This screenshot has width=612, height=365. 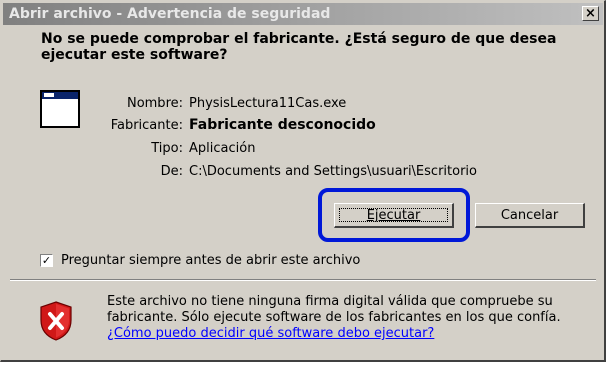 I want to click on close-icon: ×, so click(x=590, y=13).